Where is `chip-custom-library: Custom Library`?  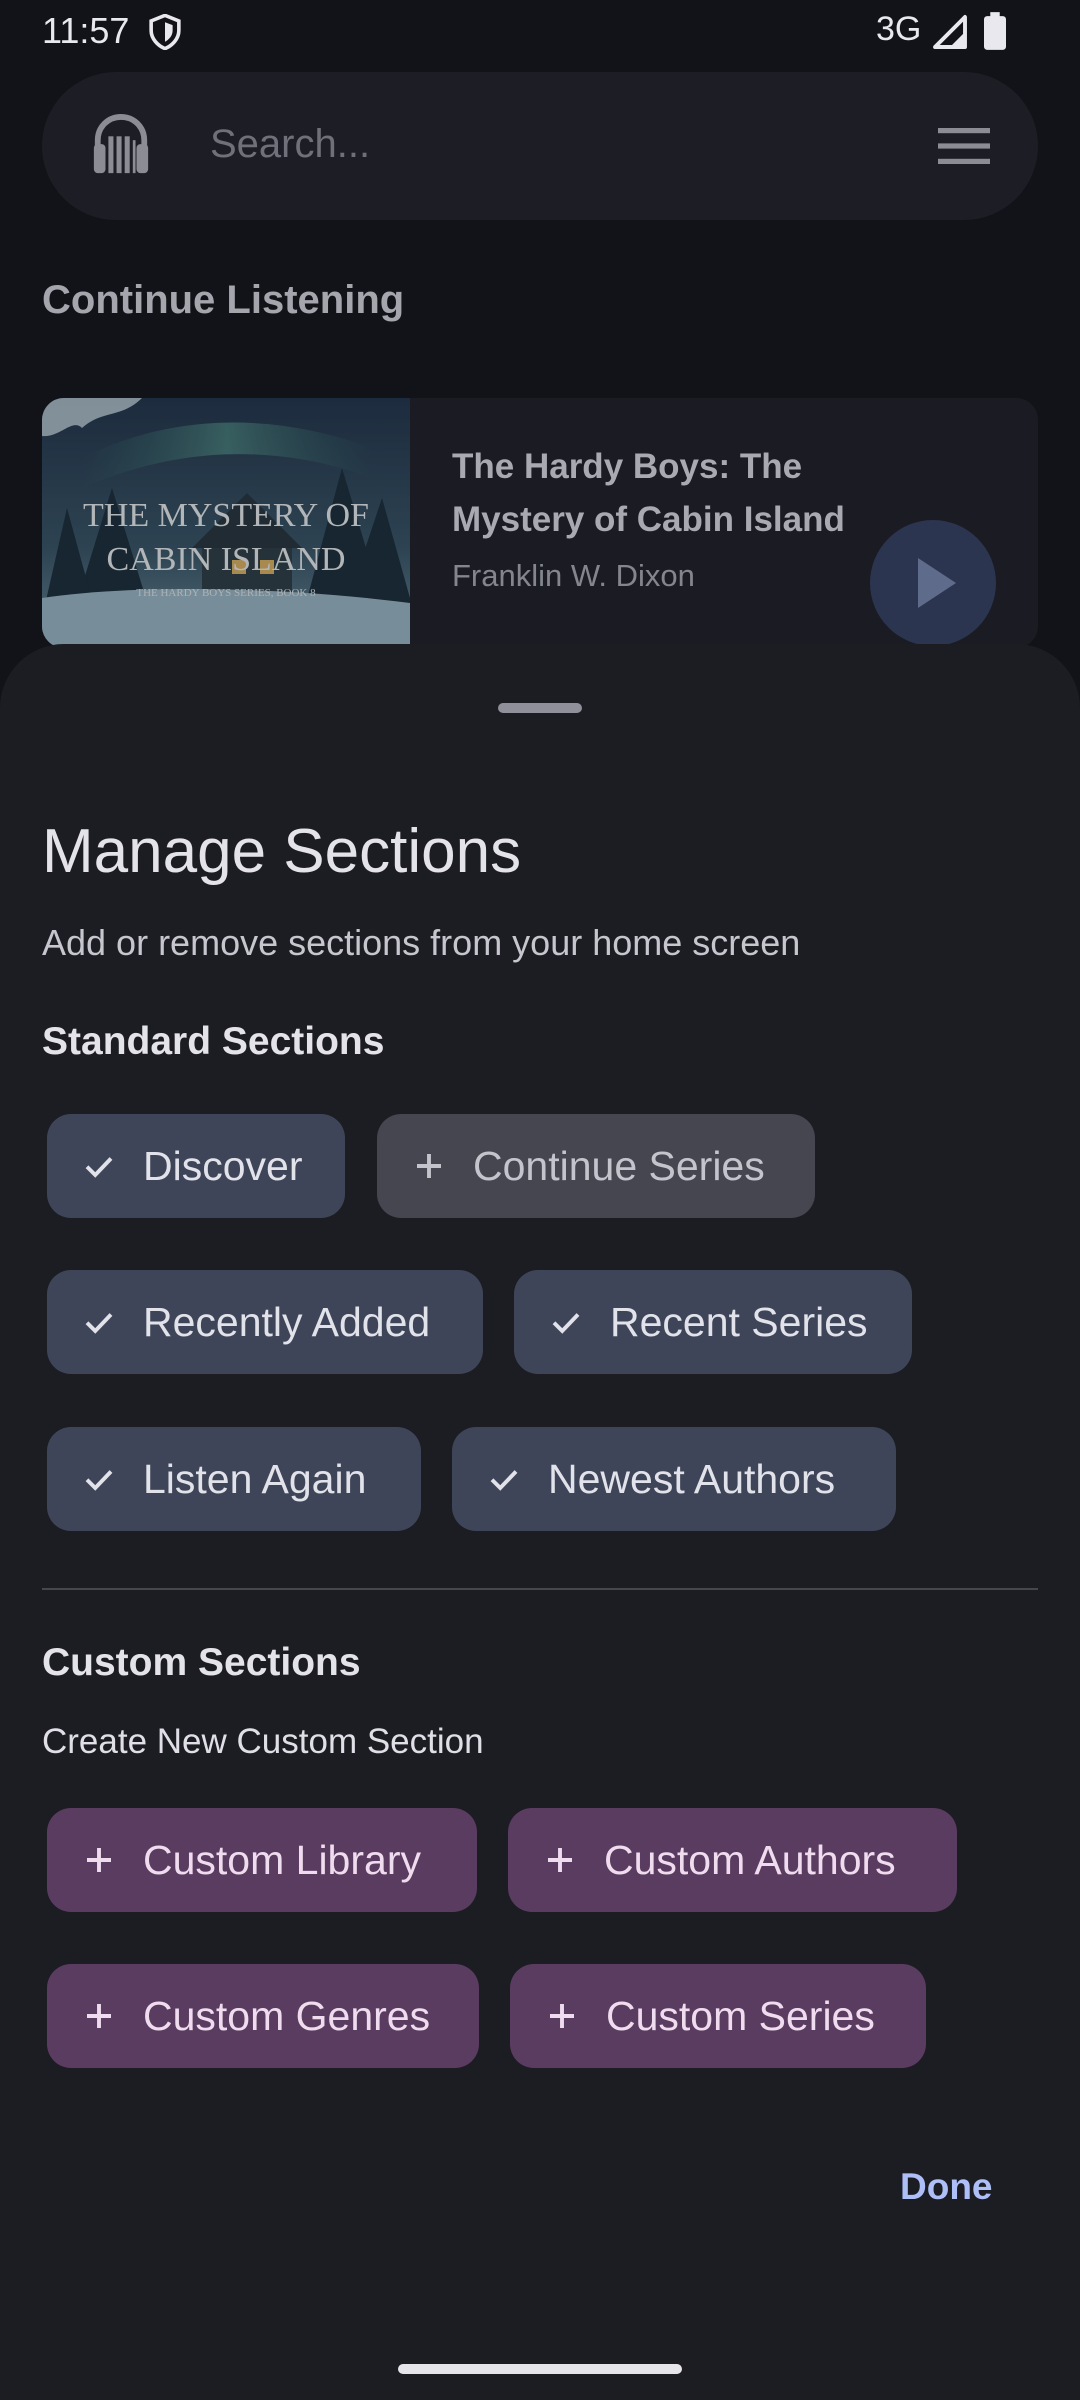 chip-custom-library: Custom Library is located at coordinates (262, 1860).